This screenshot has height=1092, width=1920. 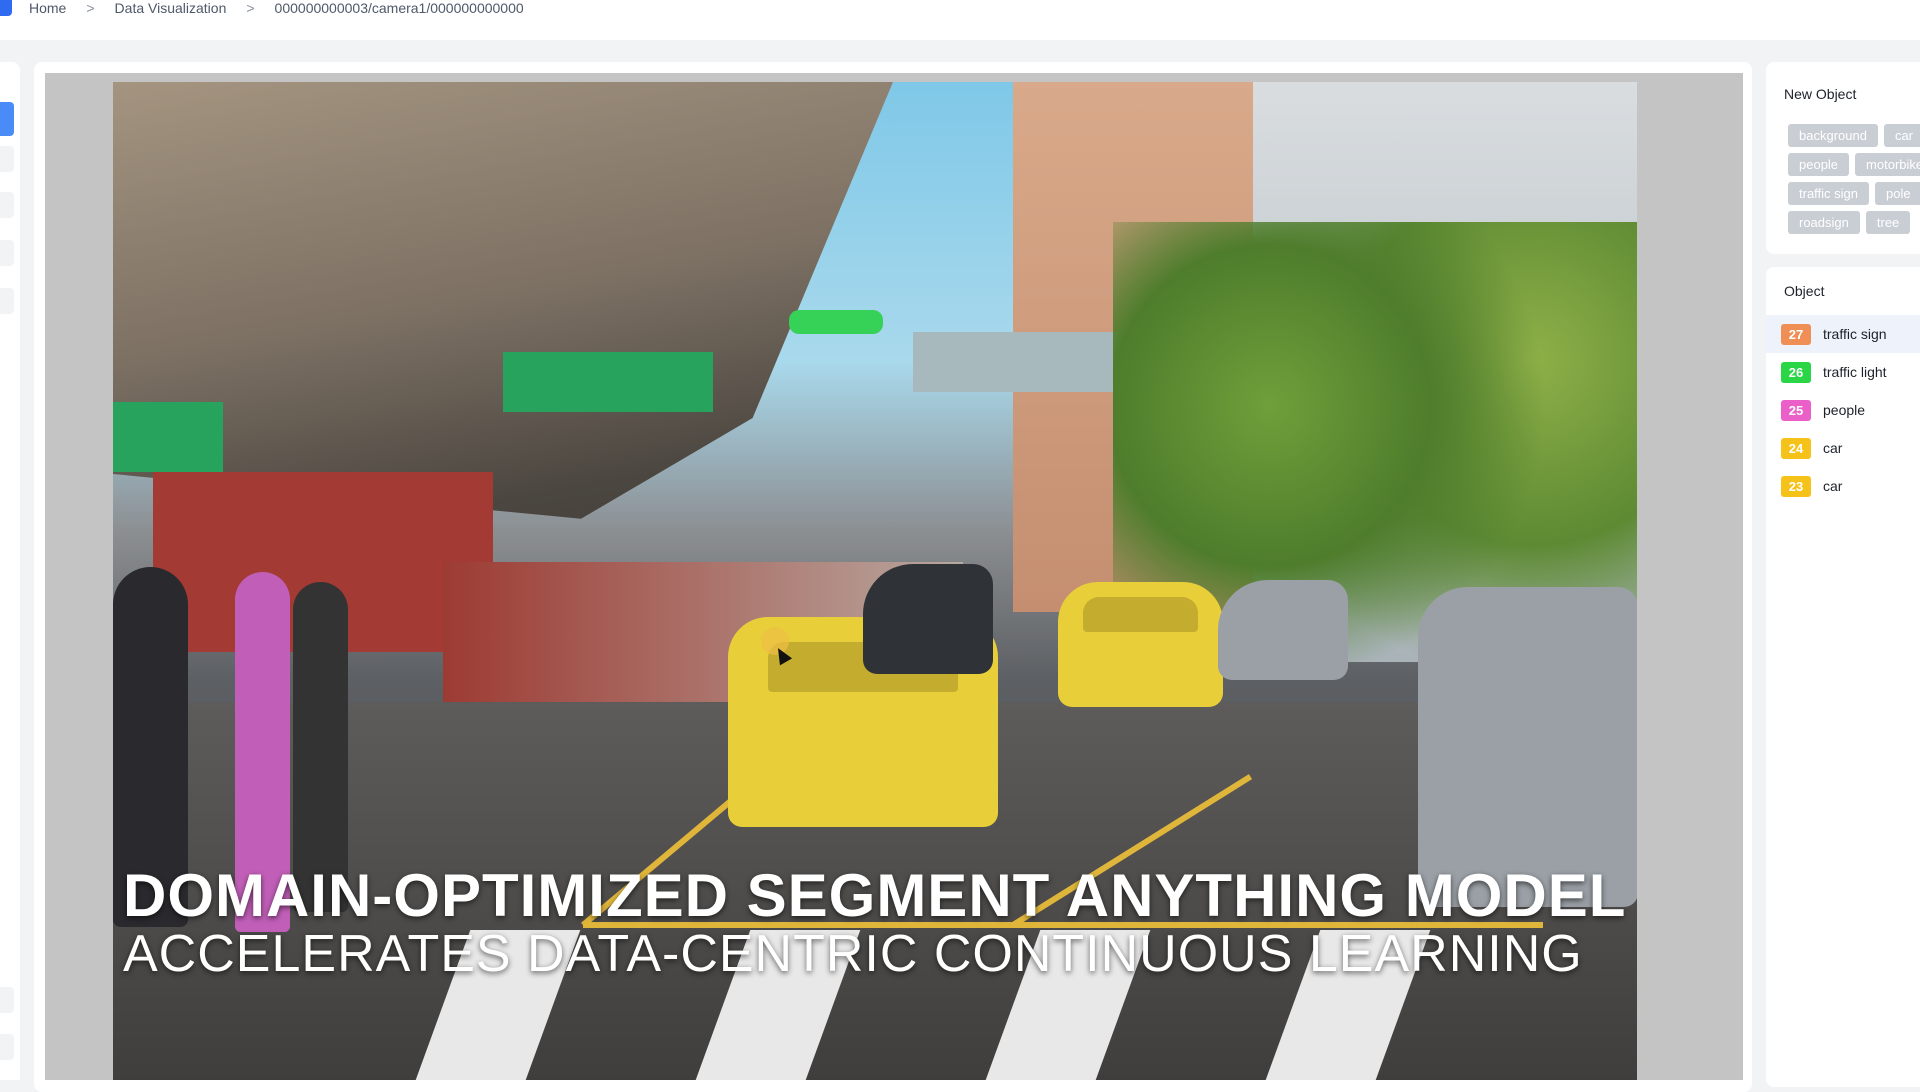 I want to click on object-id-badge: 25, so click(x=1796, y=410).